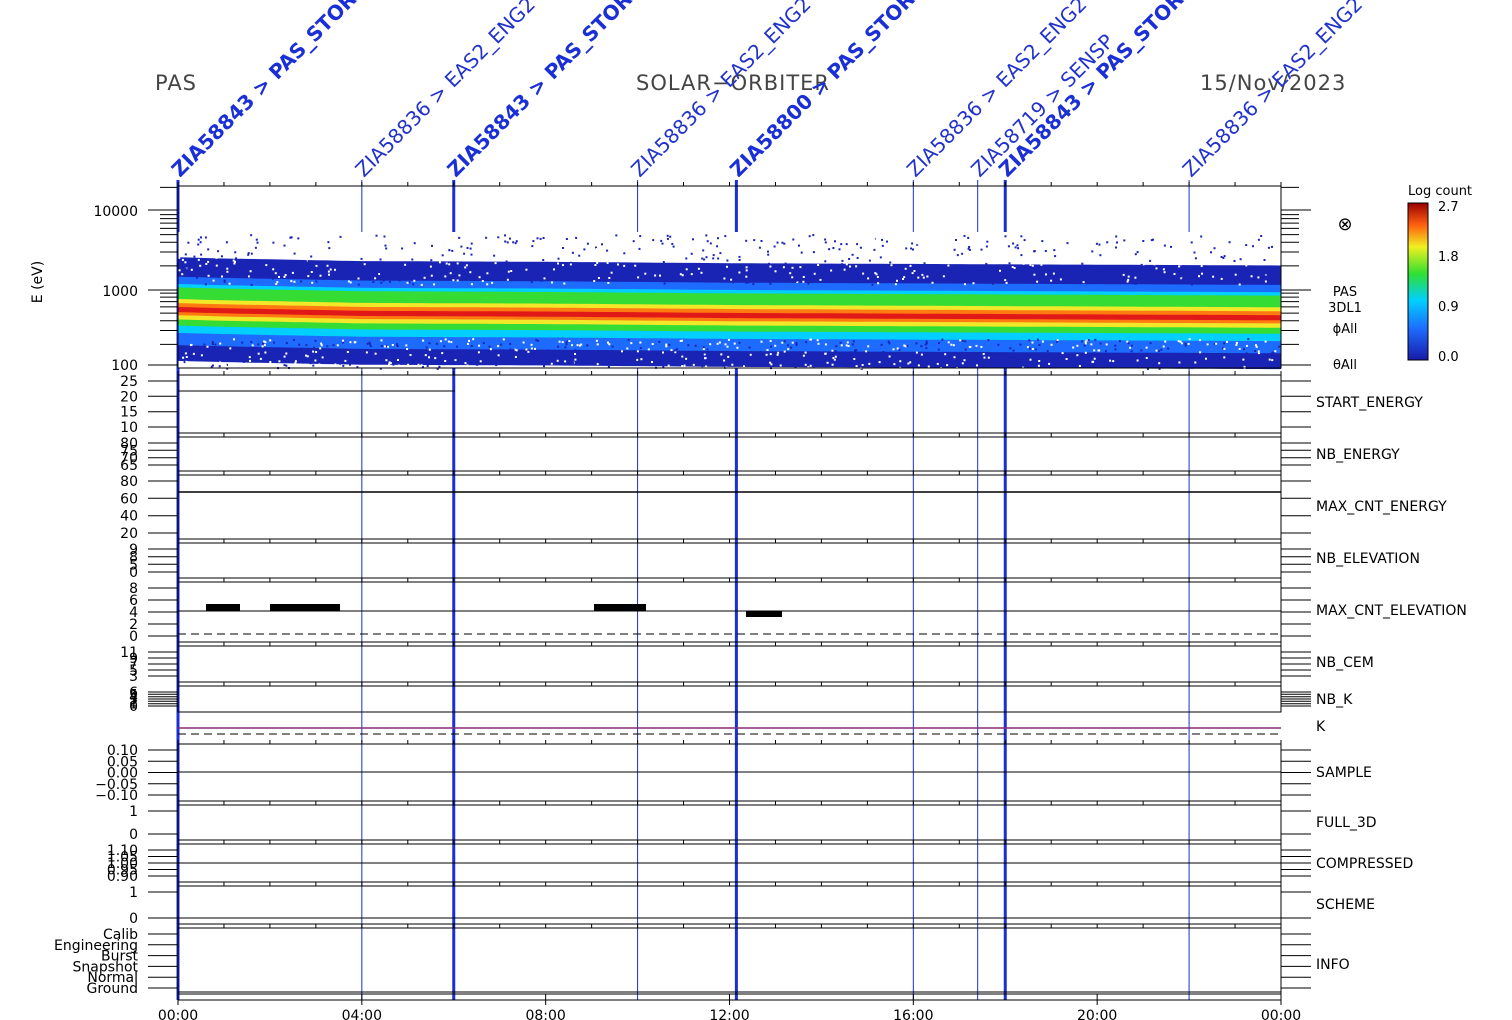  I want to click on panel-tick-label: 15, so click(129, 413).